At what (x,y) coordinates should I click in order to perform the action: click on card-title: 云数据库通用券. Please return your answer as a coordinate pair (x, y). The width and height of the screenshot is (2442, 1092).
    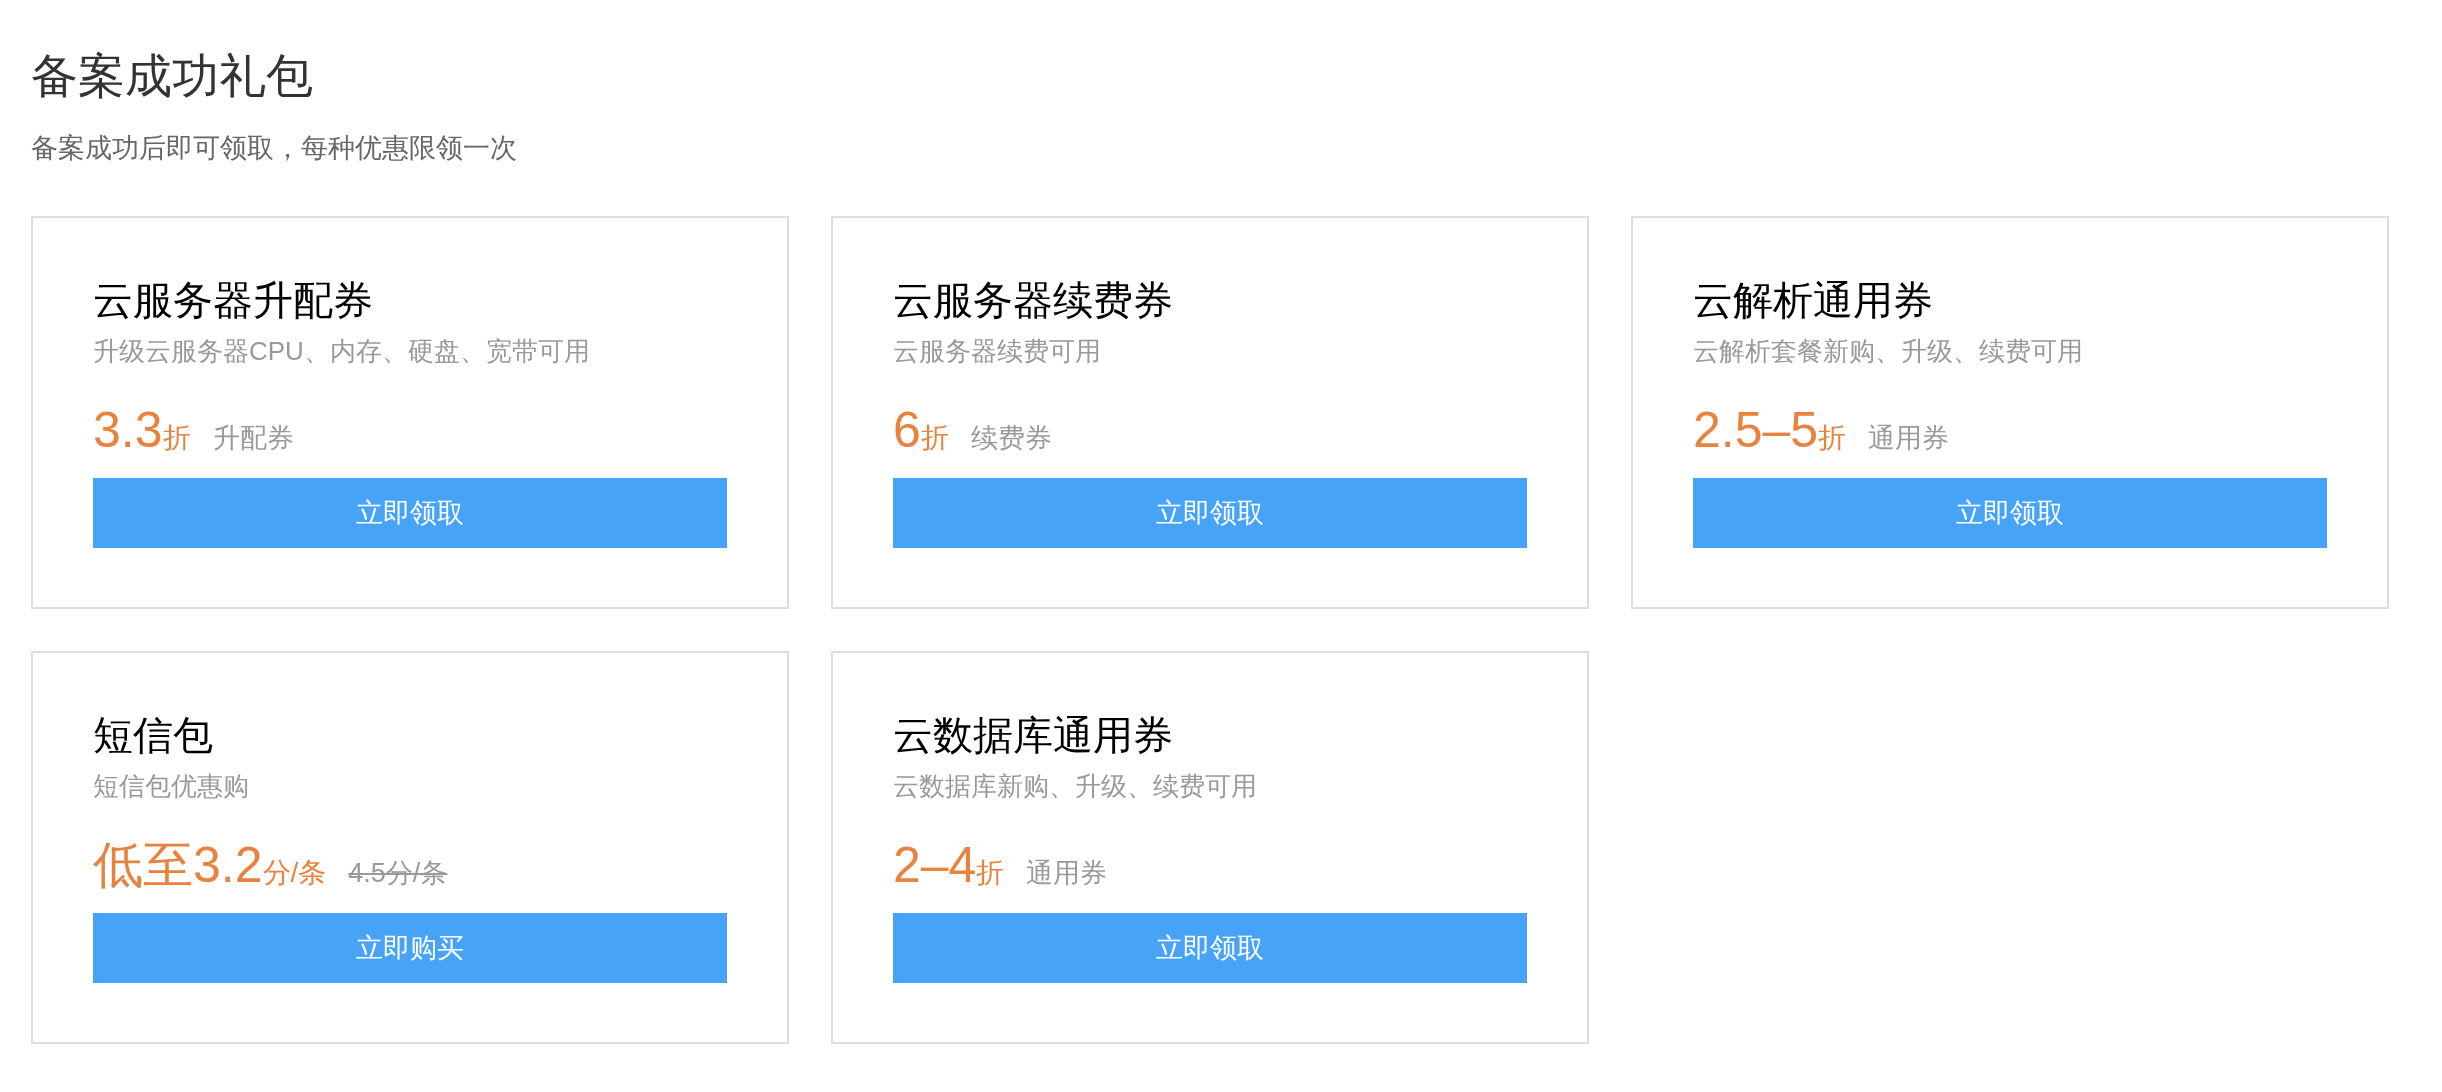
    Looking at the image, I should click on (1033, 735).